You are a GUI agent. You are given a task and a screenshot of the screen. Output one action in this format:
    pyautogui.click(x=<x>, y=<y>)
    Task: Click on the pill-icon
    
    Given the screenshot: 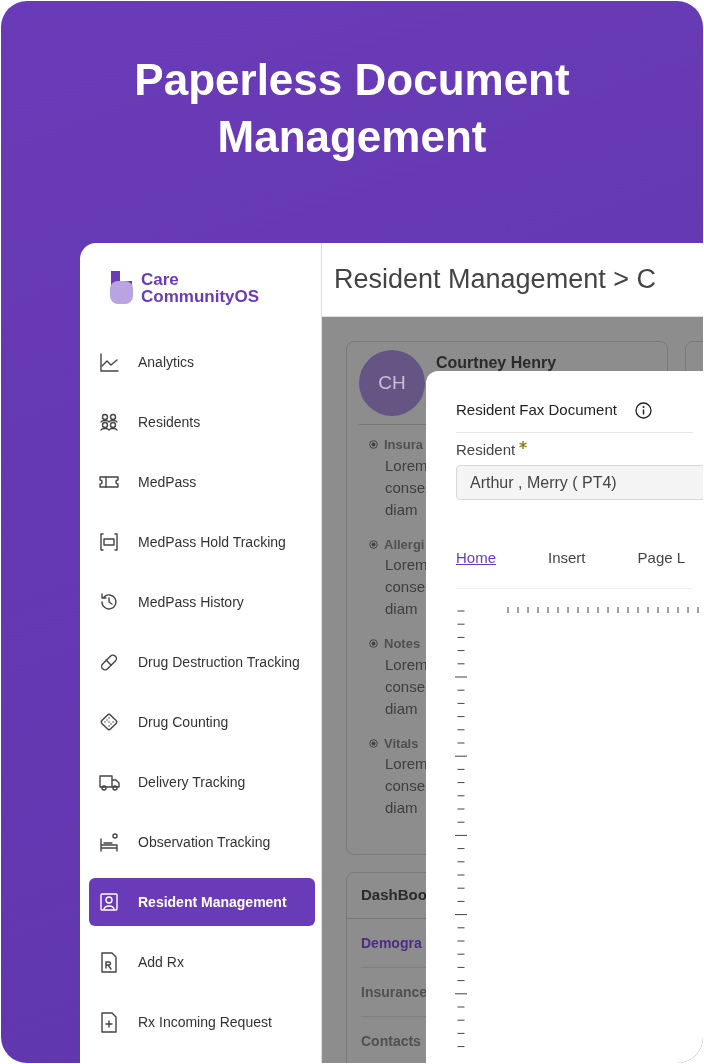 What is the action you would take?
    pyautogui.click(x=109, y=662)
    